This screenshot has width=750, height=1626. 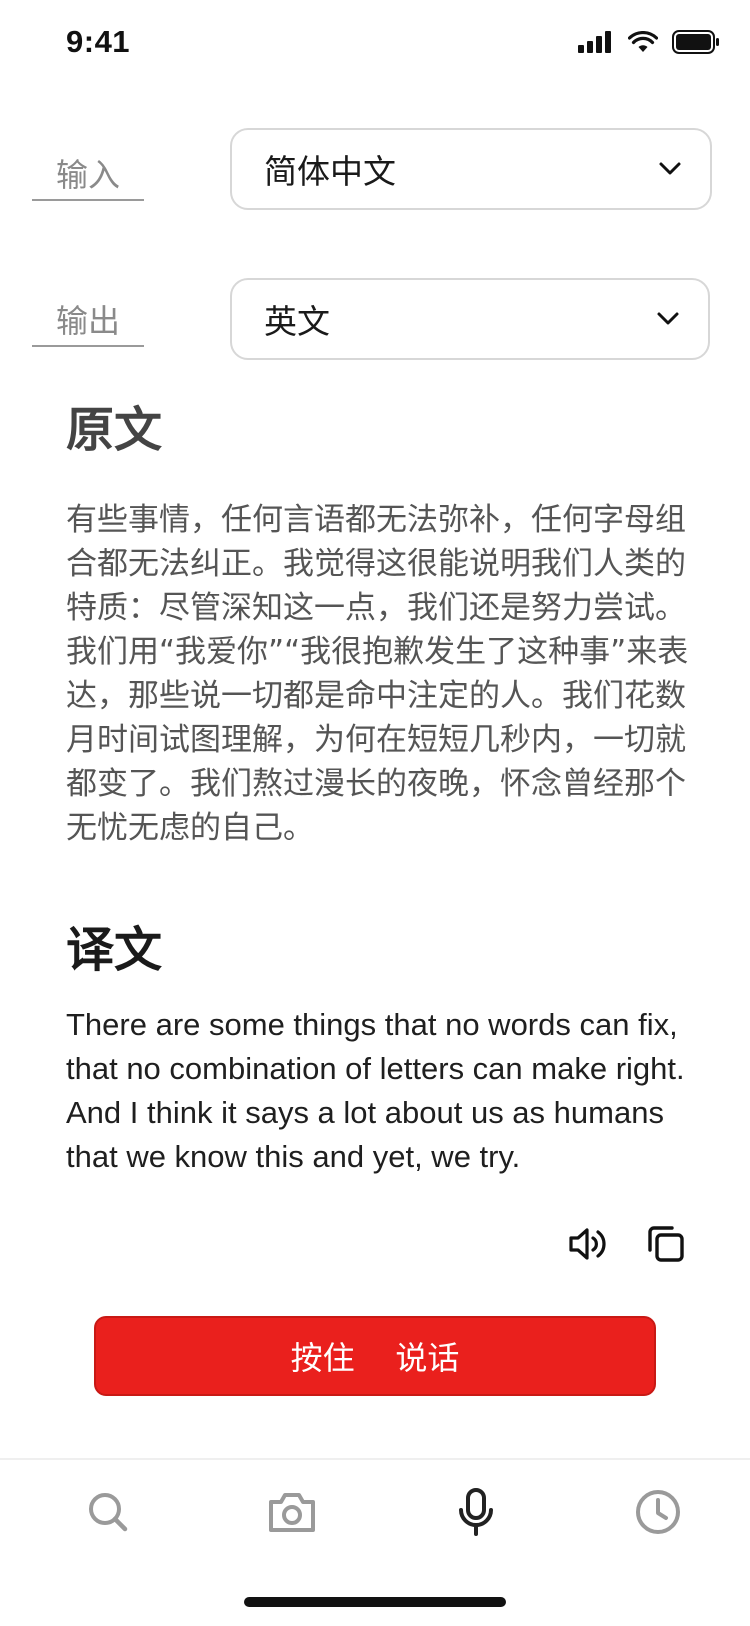 I want to click on output-label-underline, so click(x=88, y=346).